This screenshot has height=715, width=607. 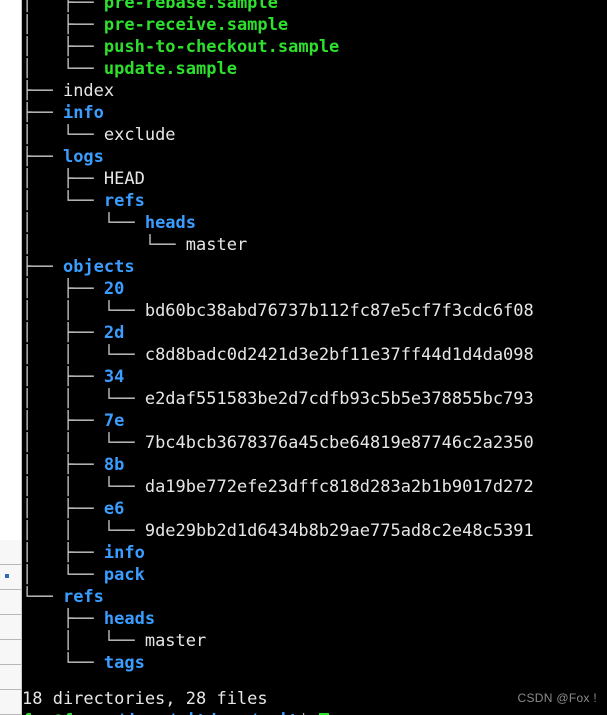 I want to click on tree-node-dir: 7e, so click(x=114, y=421).